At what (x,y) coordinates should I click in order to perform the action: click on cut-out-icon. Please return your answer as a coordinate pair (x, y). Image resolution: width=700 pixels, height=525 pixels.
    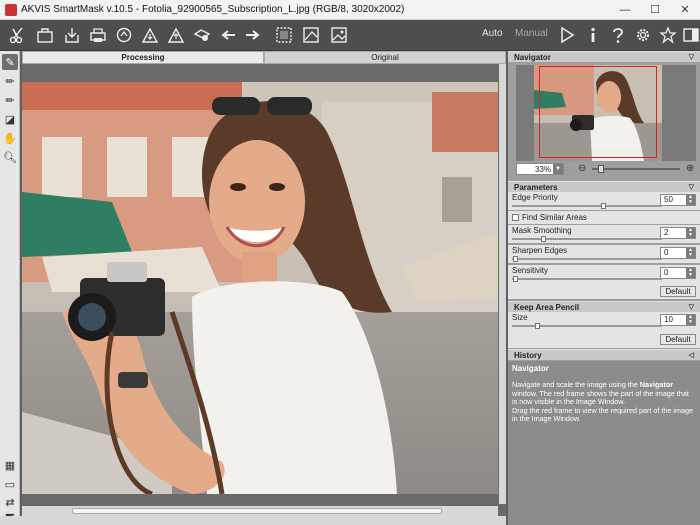
    Looking at the image, I should click on (284, 35).